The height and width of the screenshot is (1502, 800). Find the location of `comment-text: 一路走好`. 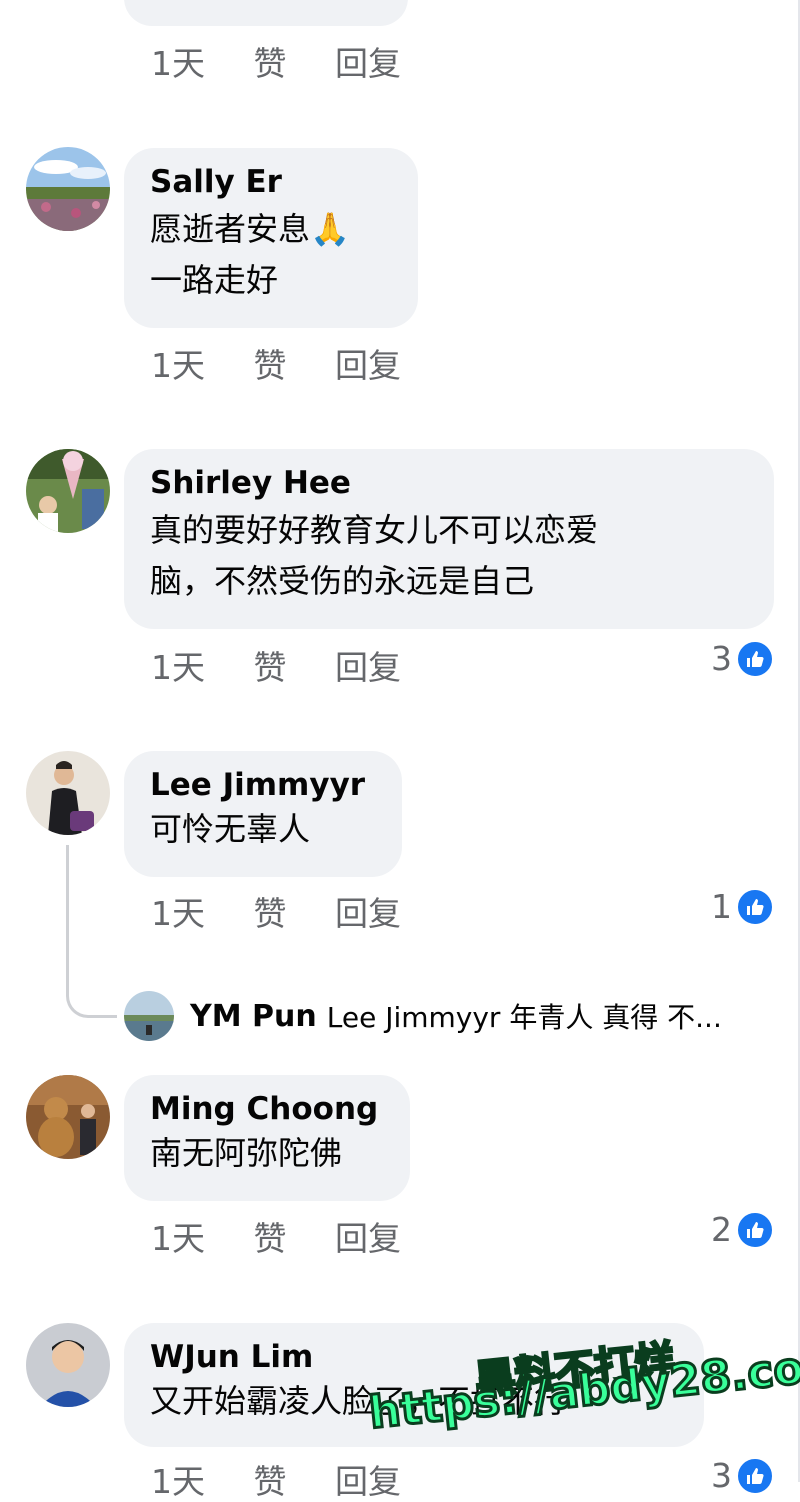

comment-text: 一路走好 is located at coordinates (214, 280).